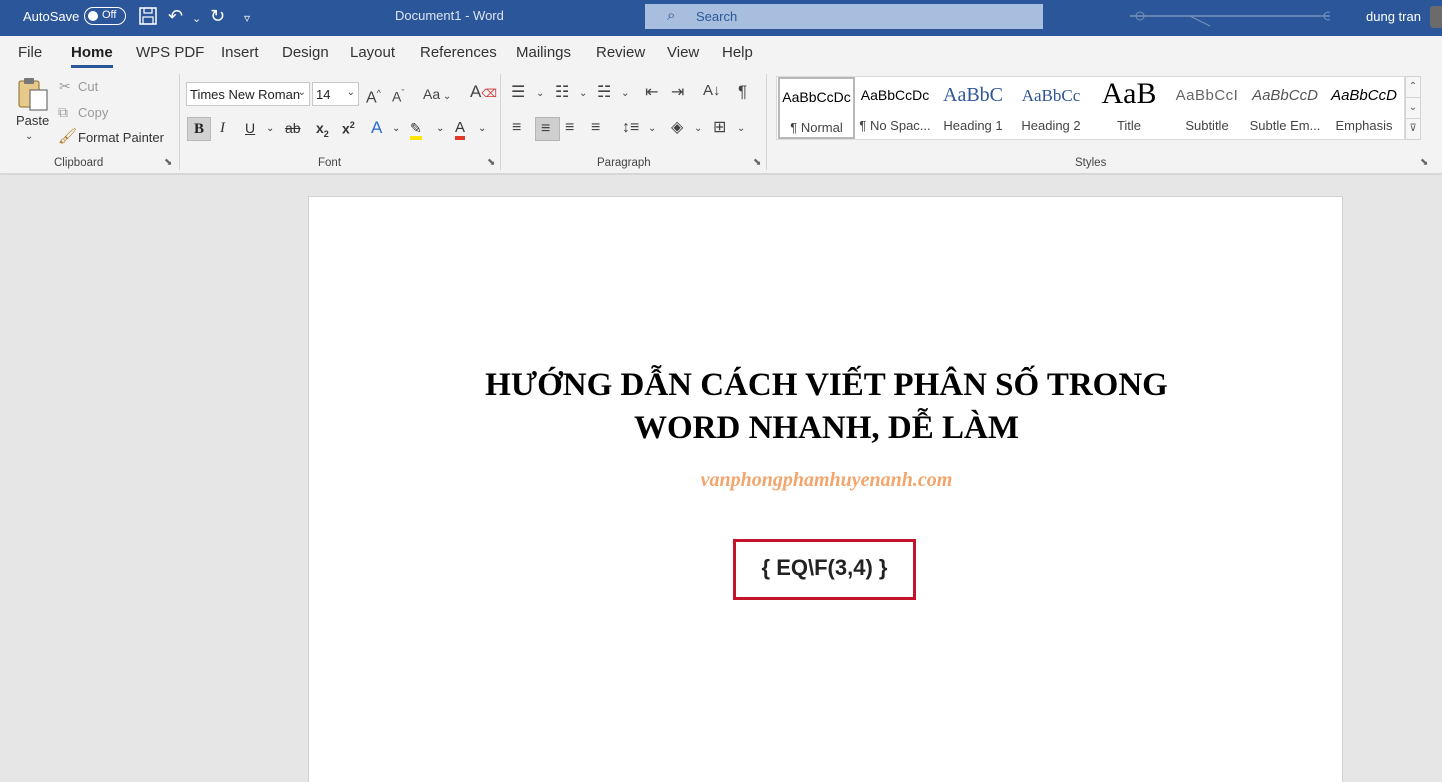  What do you see at coordinates (826, 385) in the screenshot?
I see `heading-line-1: HƯỚNG DẪN CÁCH VIẾT PHÂN SỐ TRONG` at bounding box center [826, 385].